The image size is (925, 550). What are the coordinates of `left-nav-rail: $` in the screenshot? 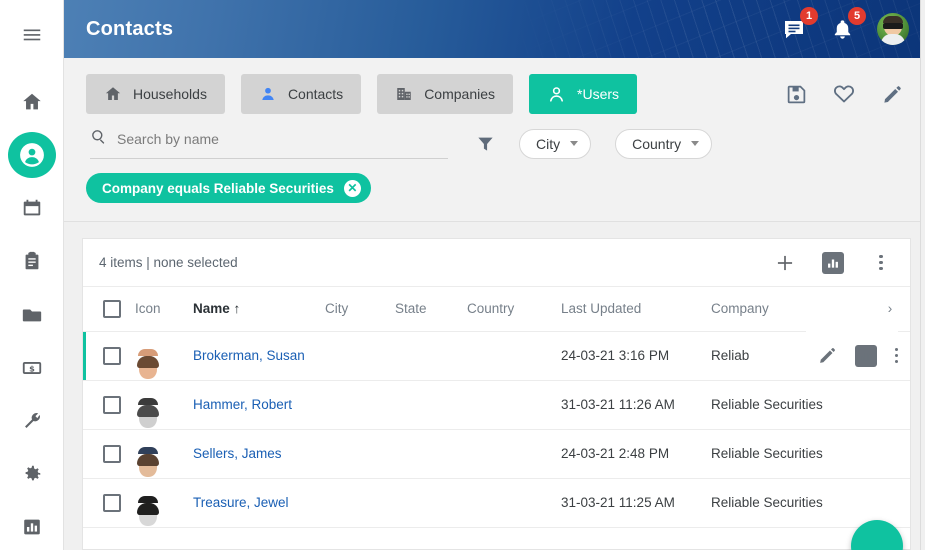 It's located at (32, 275).